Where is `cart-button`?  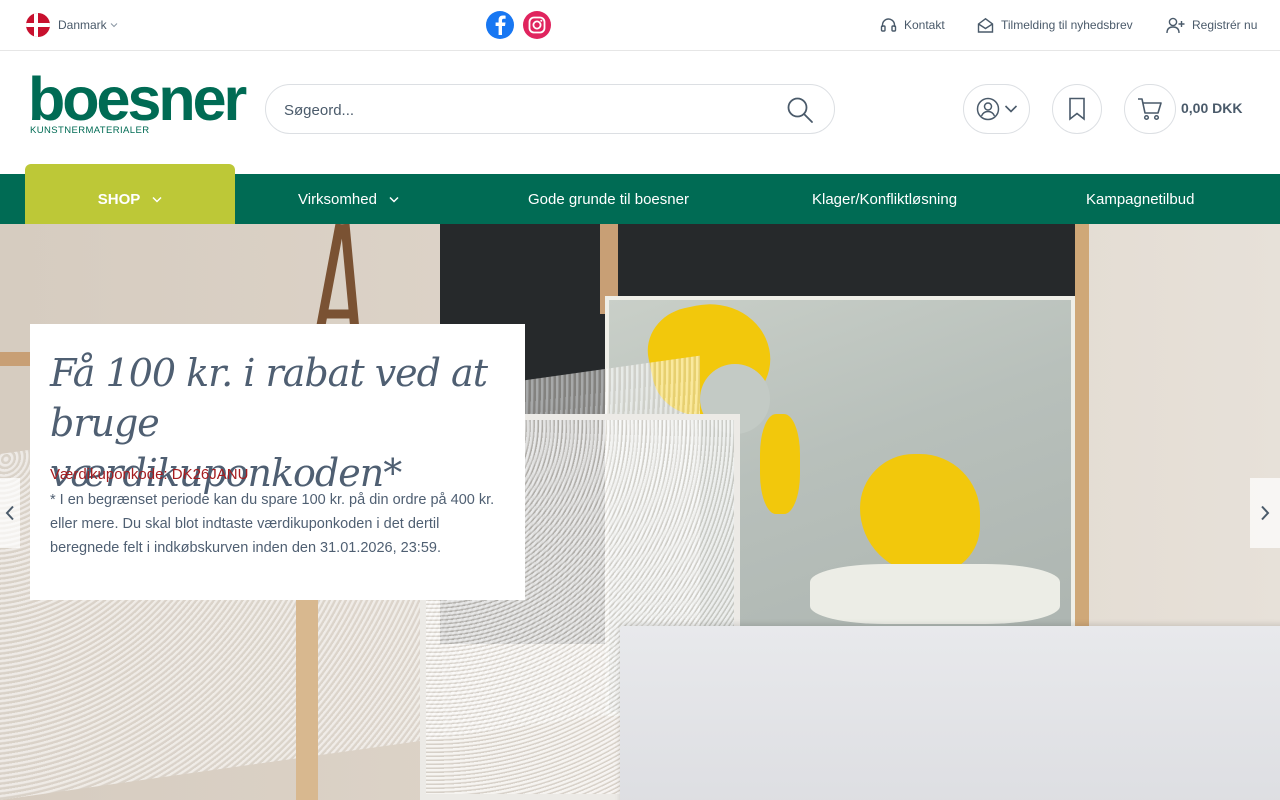
cart-button is located at coordinates (1150, 109).